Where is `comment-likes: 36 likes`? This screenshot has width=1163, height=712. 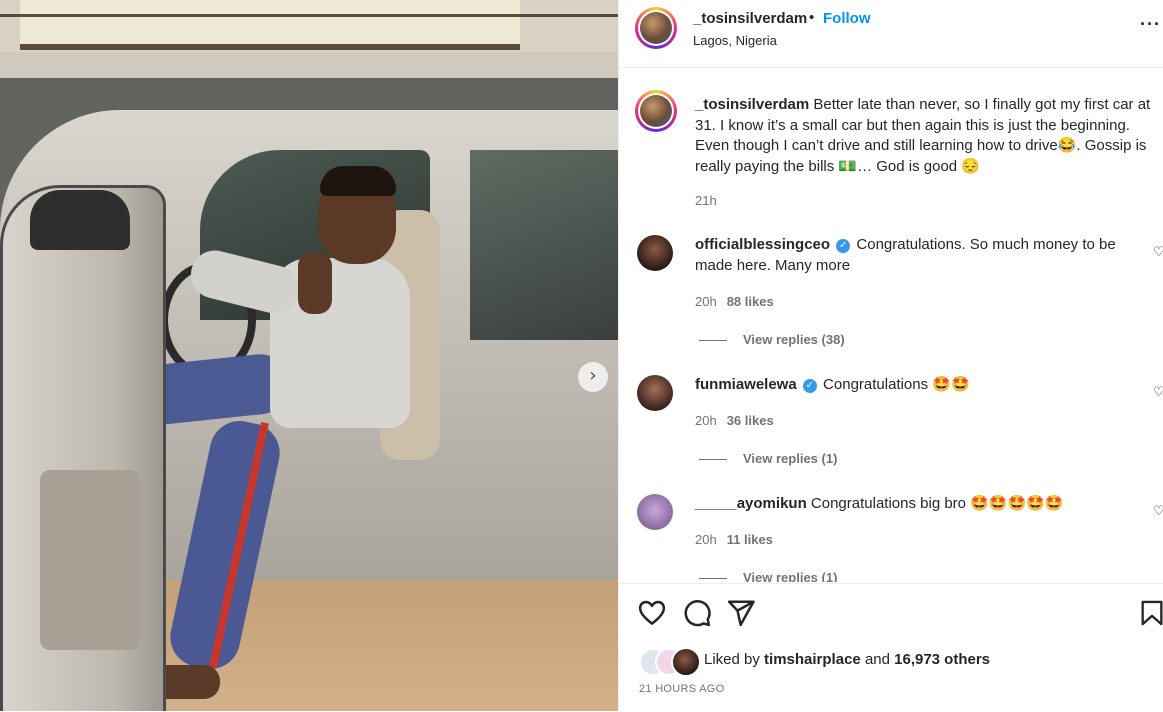
comment-likes: 36 likes is located at coordinates (750, 420).